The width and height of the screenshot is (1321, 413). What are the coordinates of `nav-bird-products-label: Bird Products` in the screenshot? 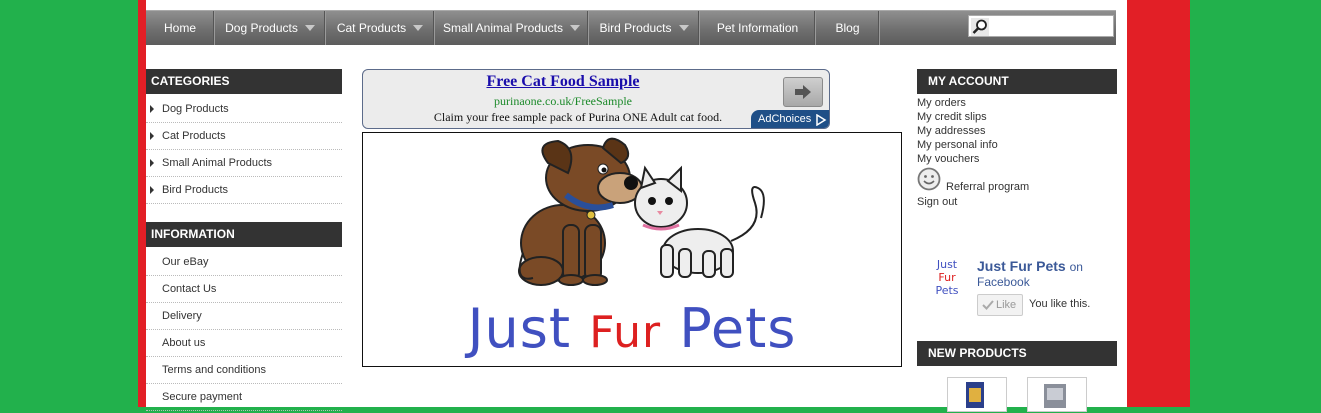 It's located at (635, 28).